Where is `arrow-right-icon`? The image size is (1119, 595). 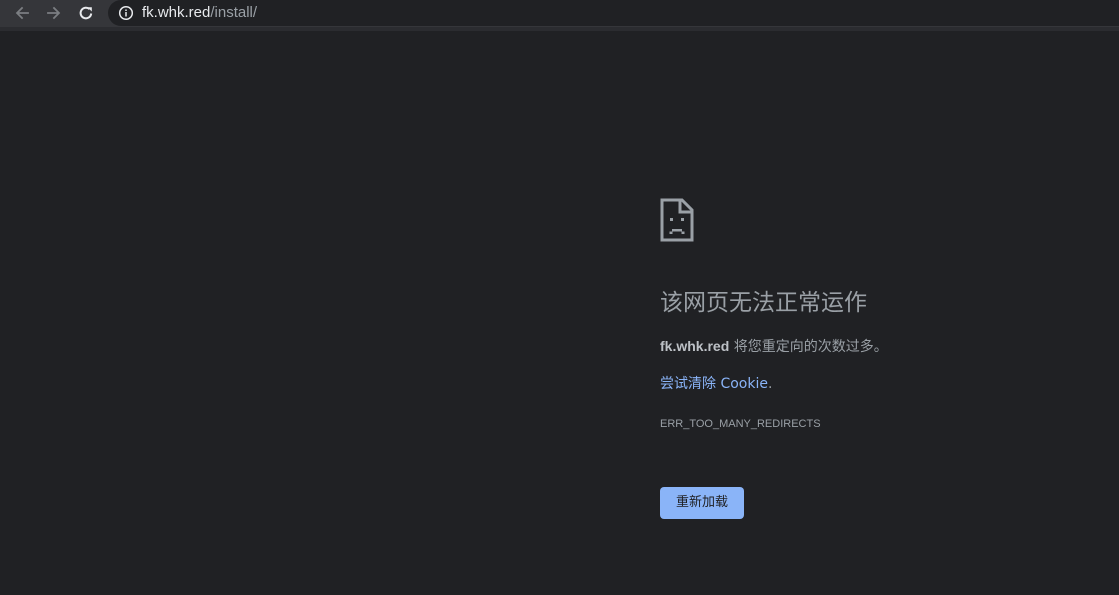 arrow-right-icon is located at coordinates (54, 13).